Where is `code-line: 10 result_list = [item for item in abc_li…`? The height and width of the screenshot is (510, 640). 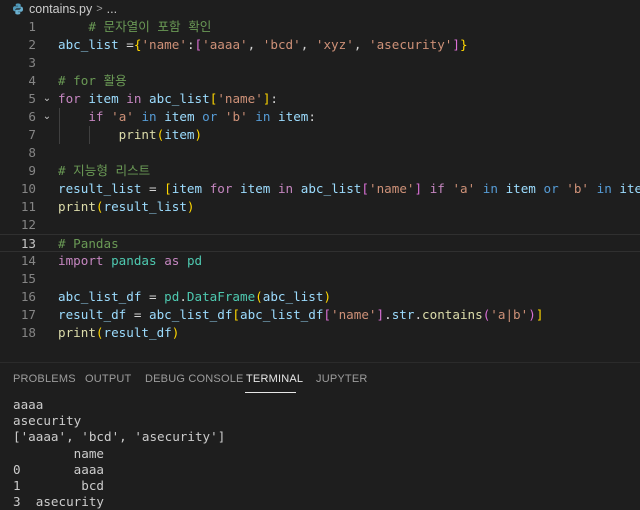 code-line: 10 result_list = [item for item in abc_li… is located at coordinates (320, 189).